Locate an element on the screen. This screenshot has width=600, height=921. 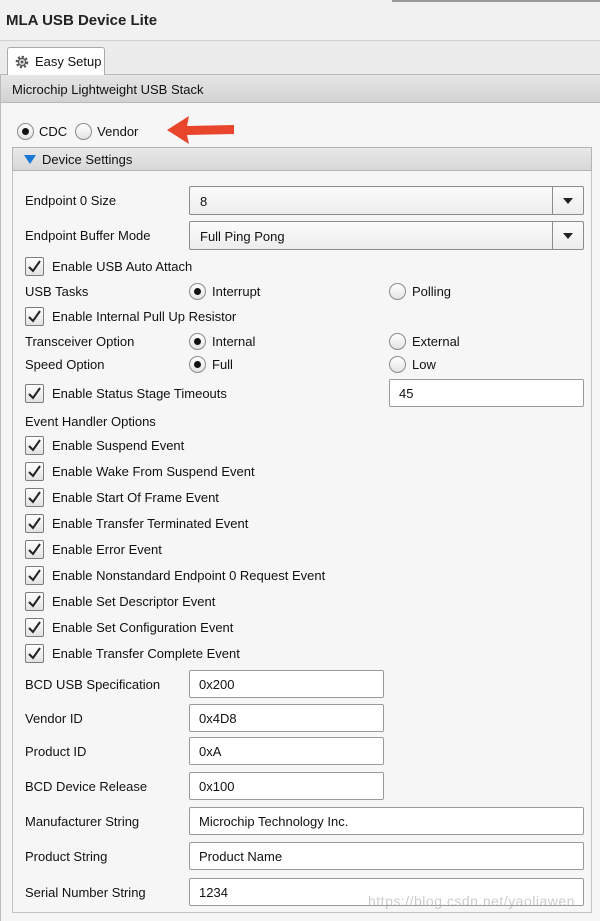
polling-radio is located at coordinates (397, 291).